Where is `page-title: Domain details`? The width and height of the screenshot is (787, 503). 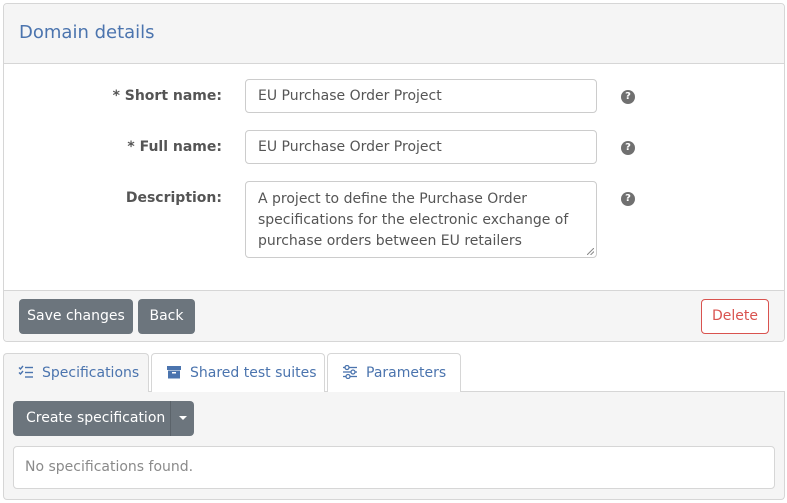
page-title: Domain details is located at coordinates (87, 32).